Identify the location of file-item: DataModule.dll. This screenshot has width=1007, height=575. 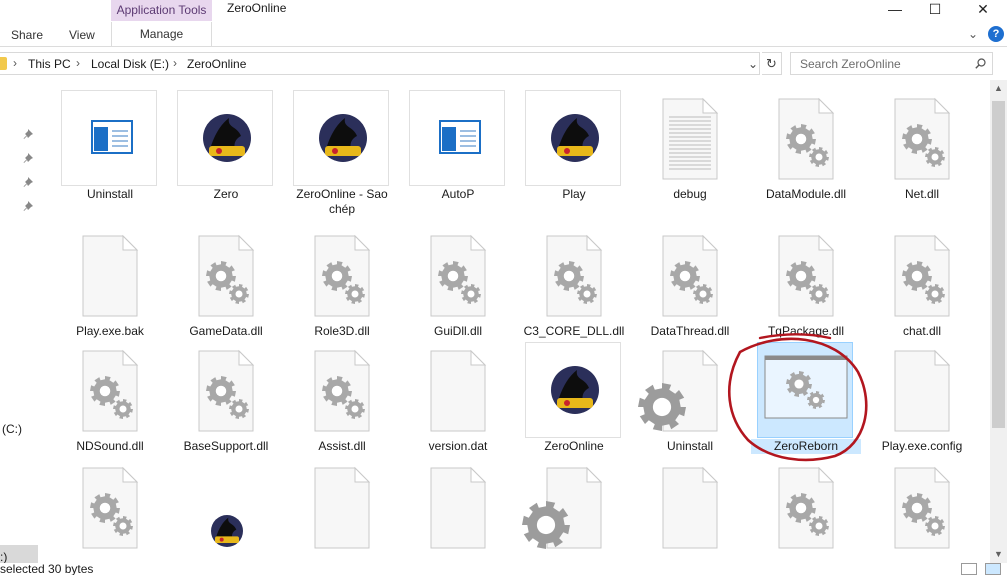
(806, 154).